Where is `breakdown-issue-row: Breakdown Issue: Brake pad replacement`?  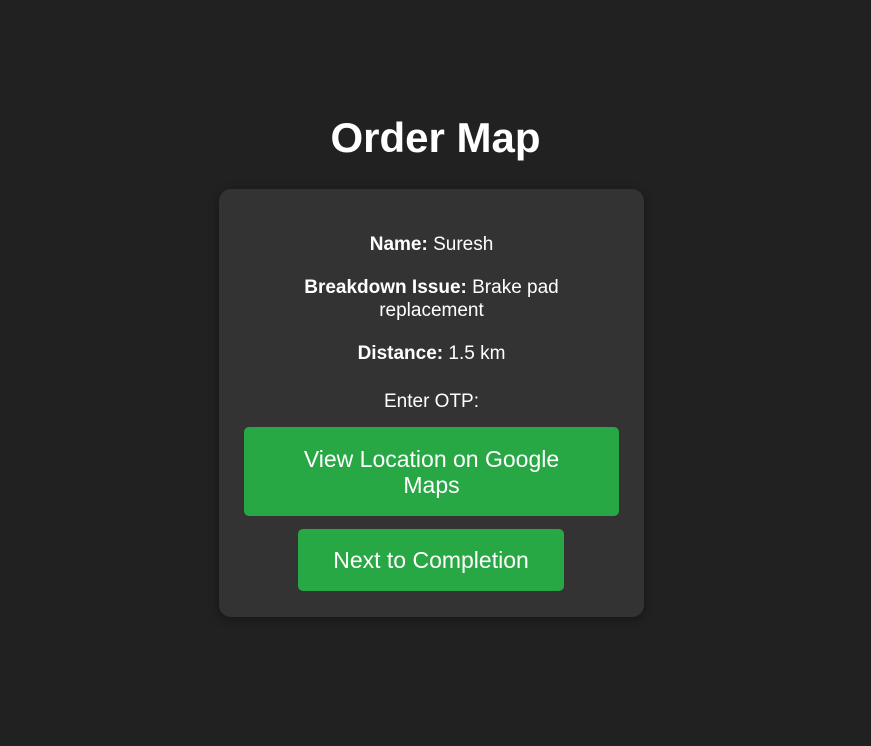
breakdown-issue-row: Breakdown Issue: Brake pad replacement is located at coordinates (431, 299).